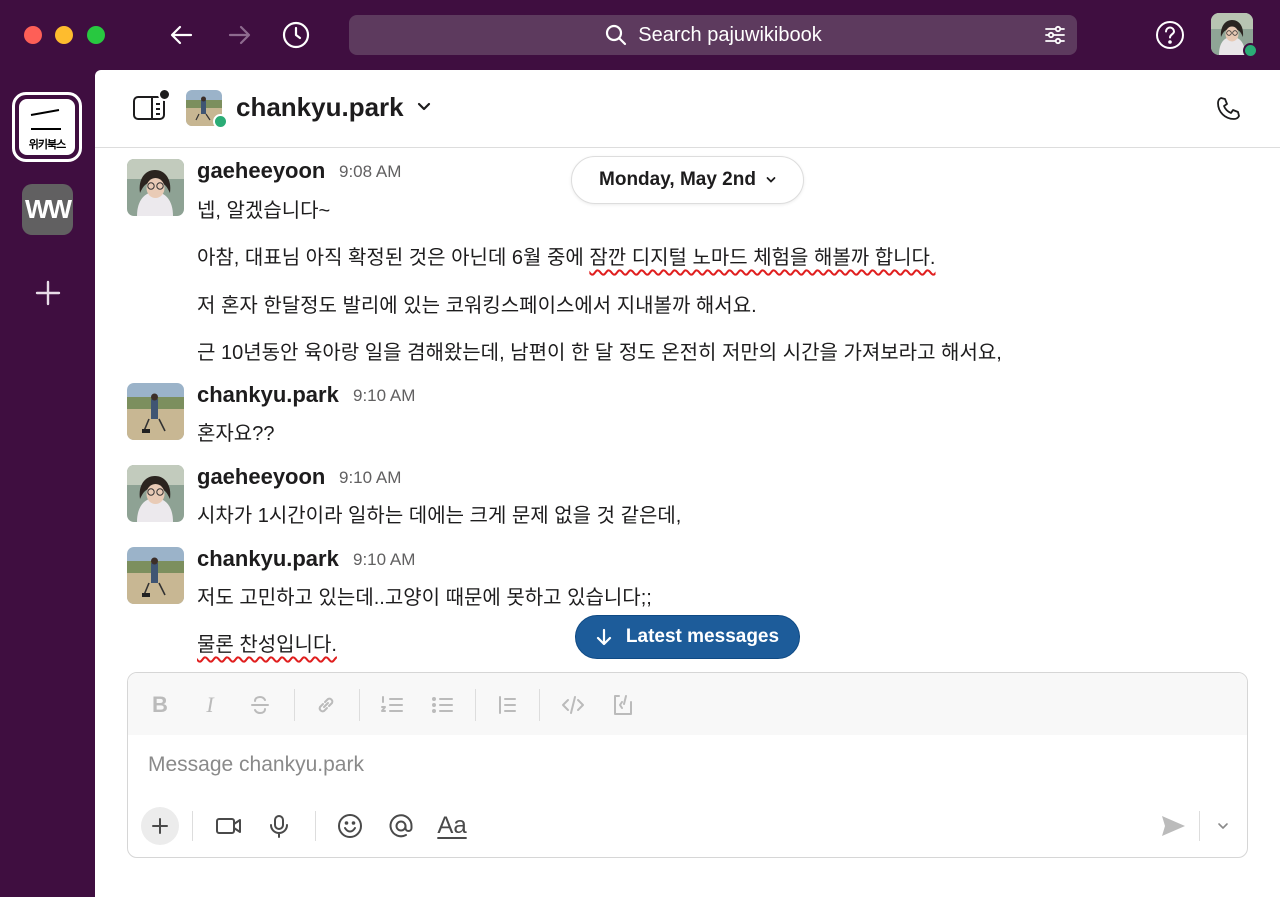 This screenshot has width=1280, height=897. I want to click on code-icon, so click(573, 705).